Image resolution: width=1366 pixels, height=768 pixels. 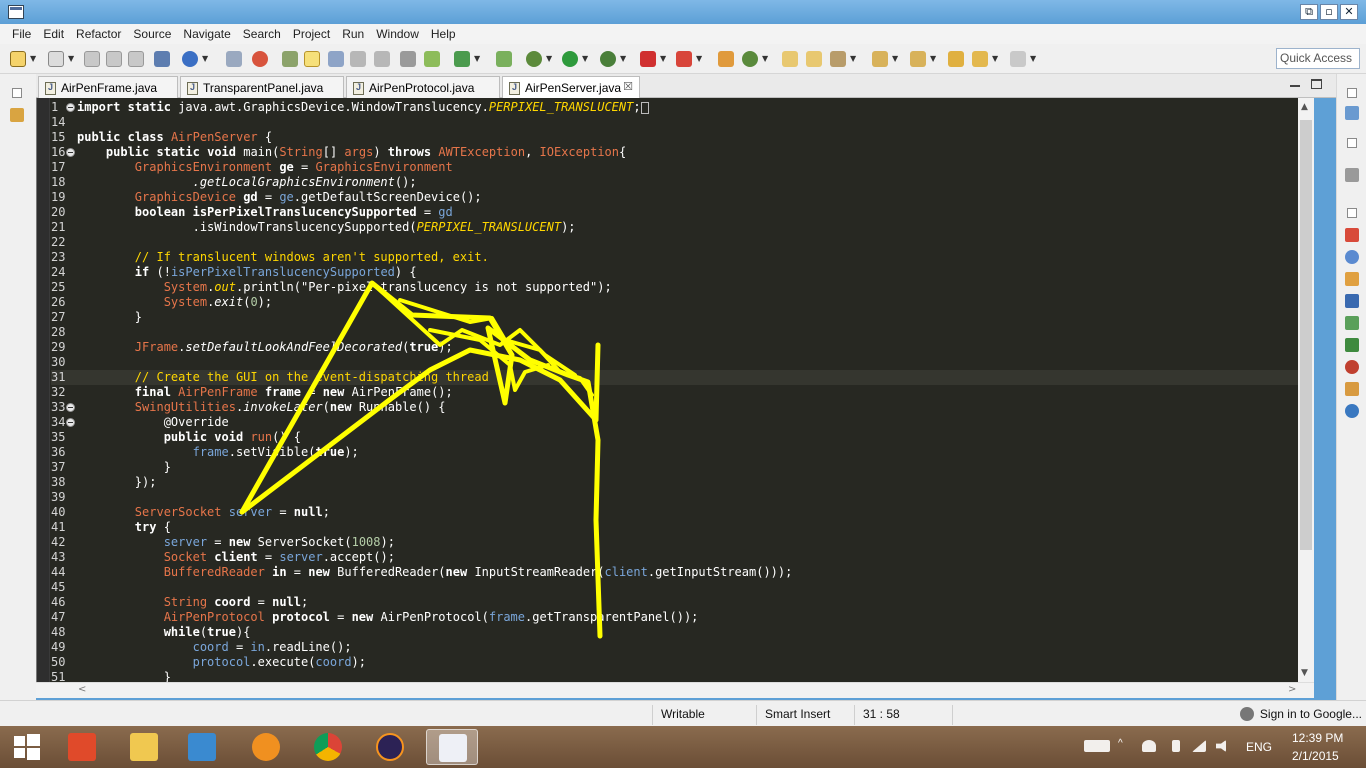 What do you see at coordinates (570, 59) in the screenshot?
I see `run-icon` at bounding box center [570, 59].